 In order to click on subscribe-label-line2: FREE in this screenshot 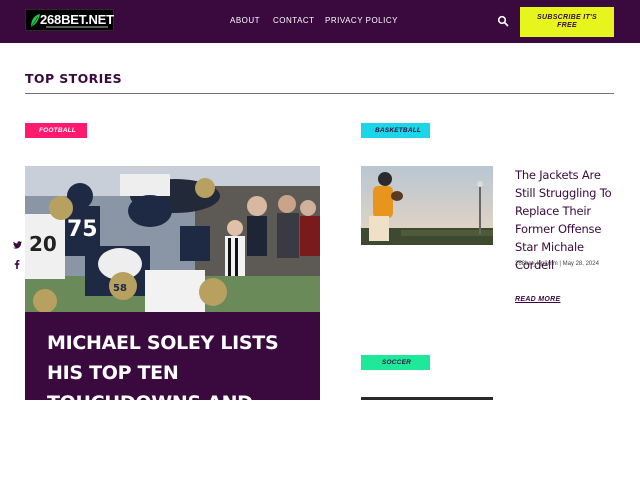, I will do `click(567, 25)`.